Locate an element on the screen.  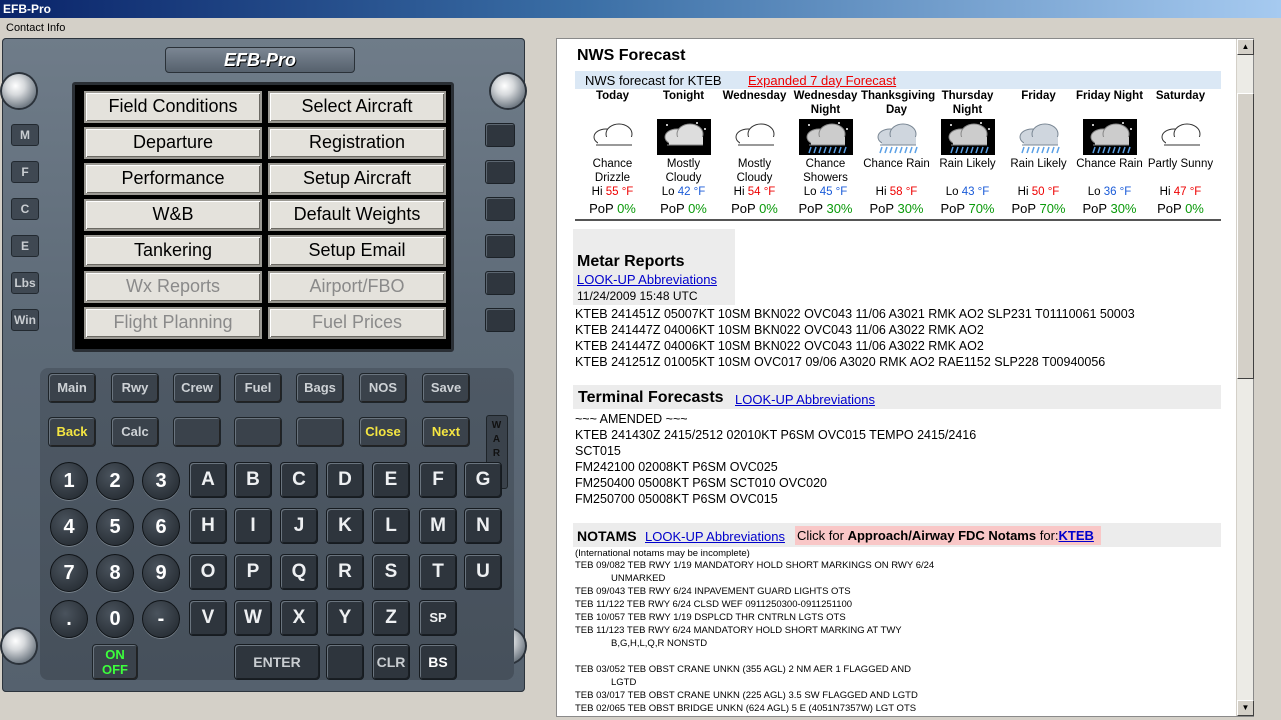
menu-button-default-weights: Default Weights is located at coordinates (357, 215).